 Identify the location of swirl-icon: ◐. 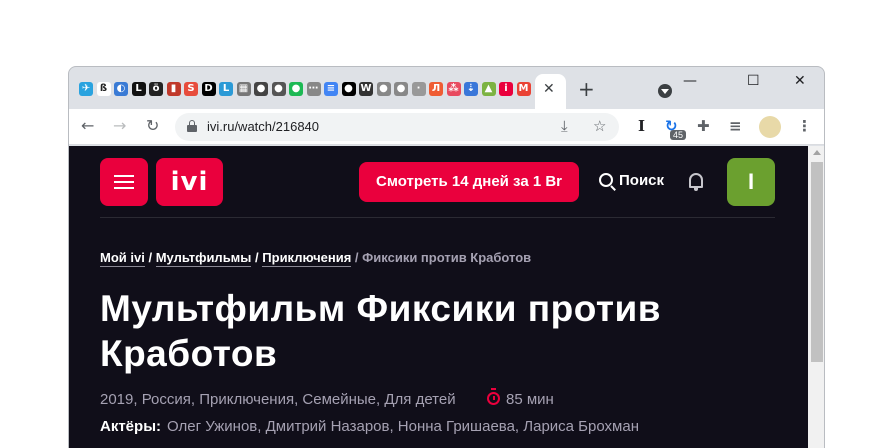
(121, 89).